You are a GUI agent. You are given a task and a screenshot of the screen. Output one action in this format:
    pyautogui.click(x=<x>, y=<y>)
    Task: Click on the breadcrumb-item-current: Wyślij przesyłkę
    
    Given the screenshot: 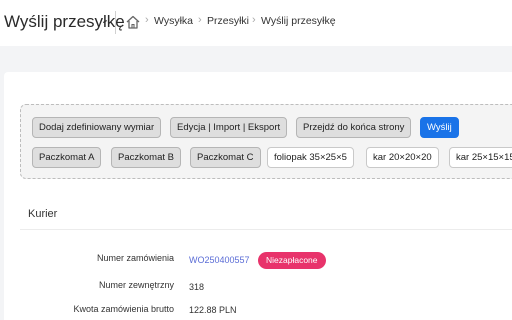 What is the action you would take?
    pyautogui.click(x=298, y=21)
    